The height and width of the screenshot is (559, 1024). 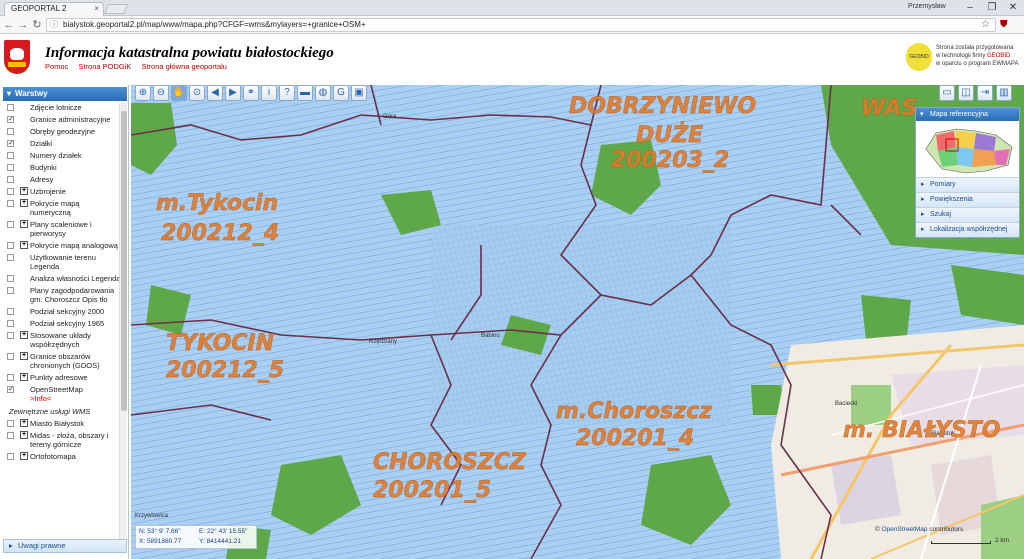 I want to click on link-icon: ⚭, so click(x=251, y=93).